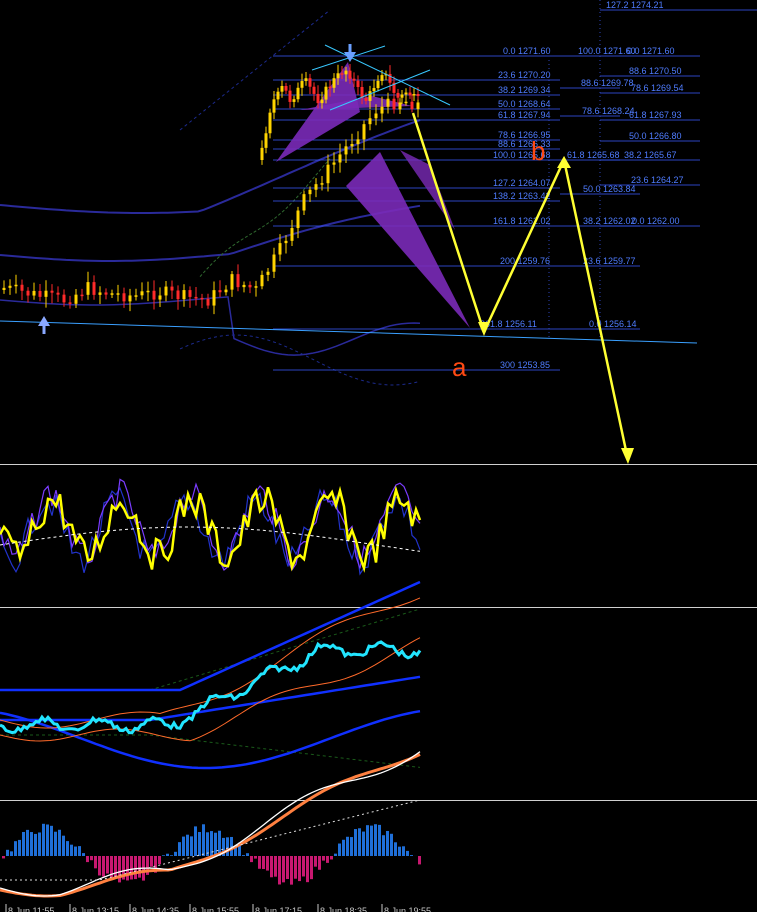  What do you see at coordinates (525, 261) in the screenshot?
I see `fib-level-label: 200 1259.76` at bounding box center [525, 261].